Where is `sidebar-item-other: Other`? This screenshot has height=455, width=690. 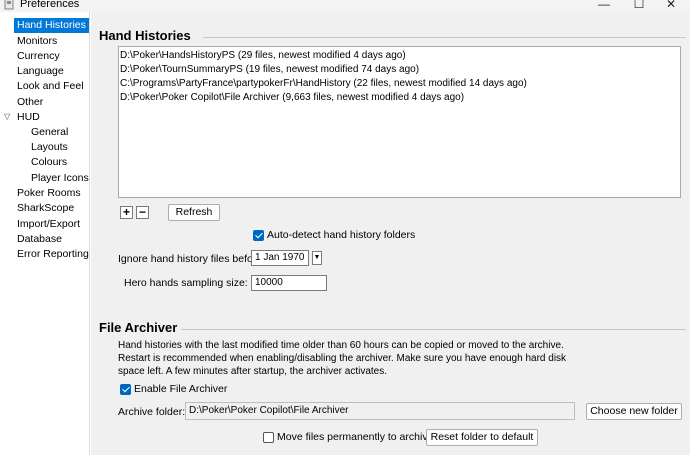 sidebar-item-other: Other is located at coordinates (30, 102).